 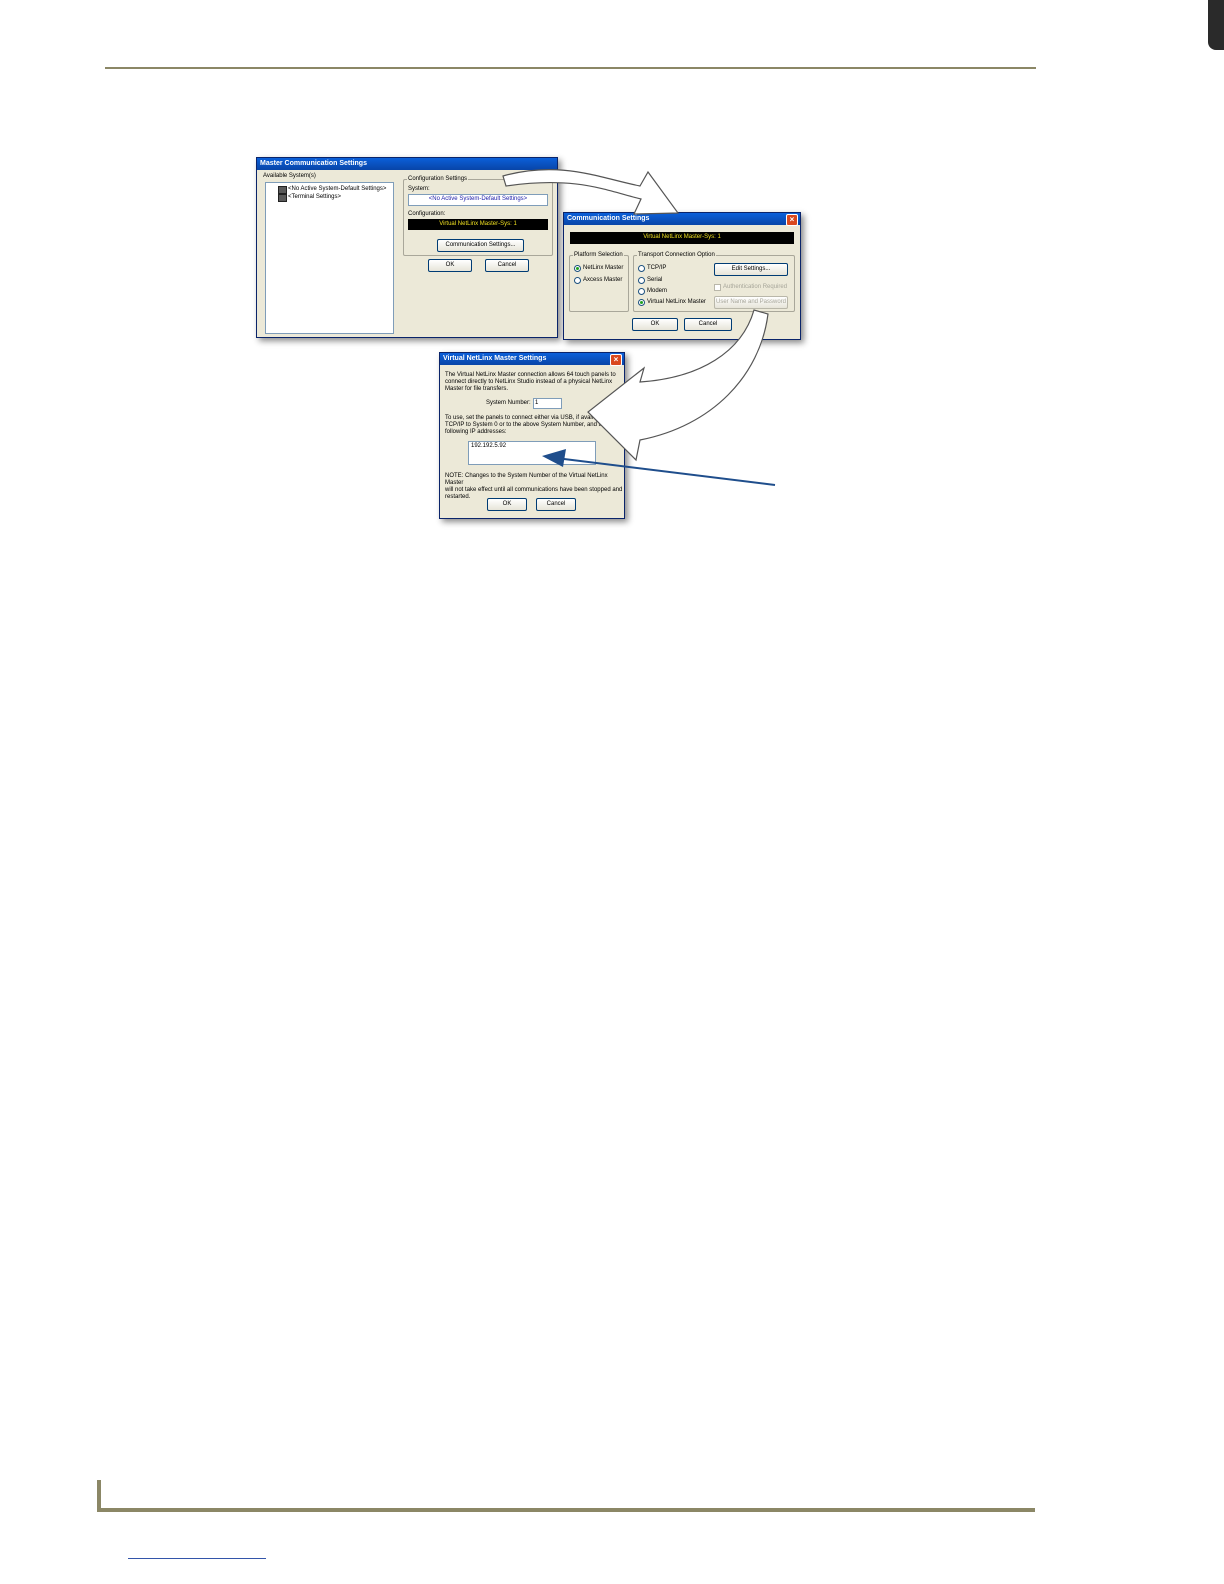 What do you see at coordinates (591, 192) in the screenshot?
I see `curved-arrow-to-comm-dialog` at bounding box center [591, 192].